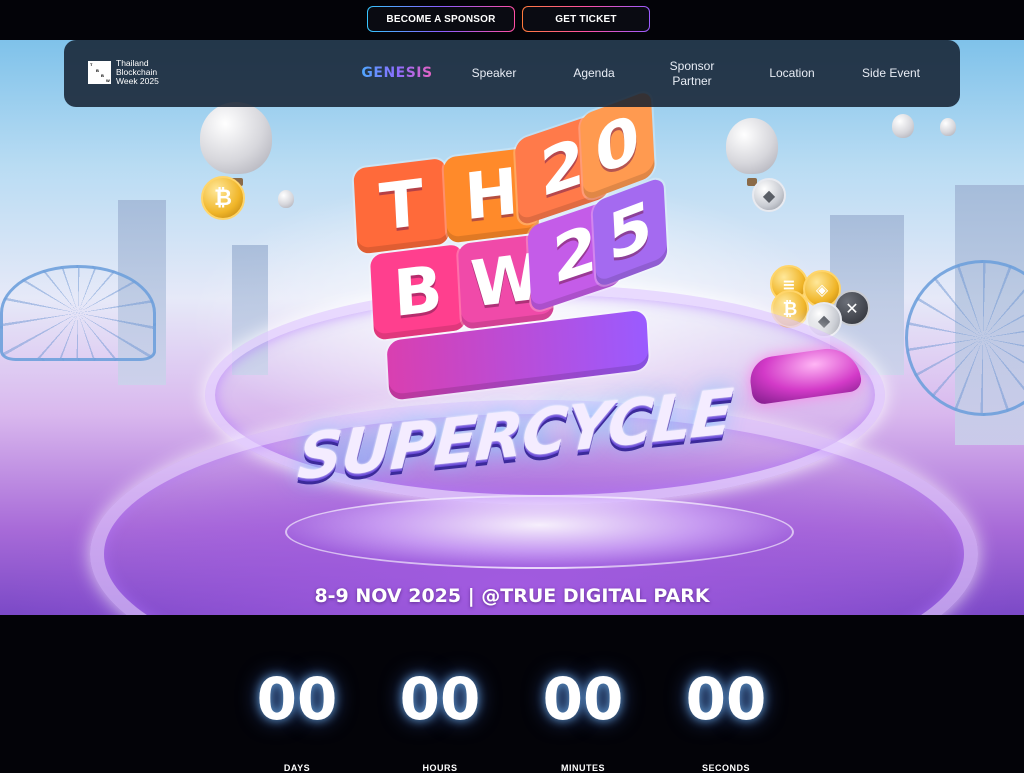 This screenshot has width=1024, height=773. I want to click on countdown-timer: 00 00 00 00 DAYS HOURS MINUTES SECONDS, so click(512, 719).